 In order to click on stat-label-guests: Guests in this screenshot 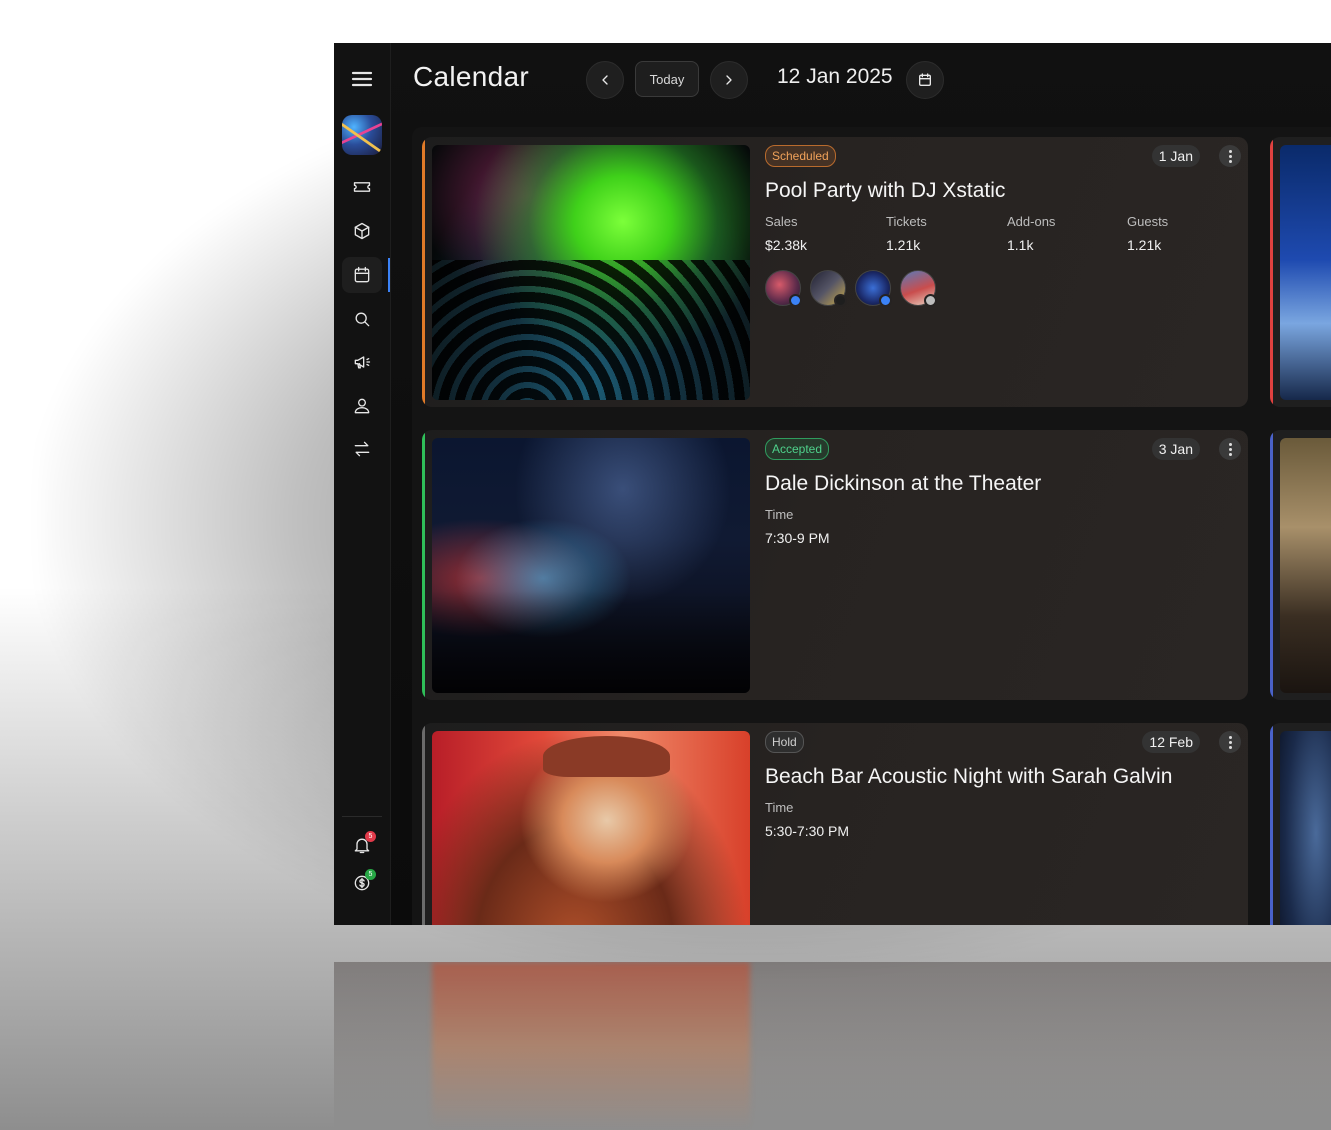, I will do `click(1148, 221)`.